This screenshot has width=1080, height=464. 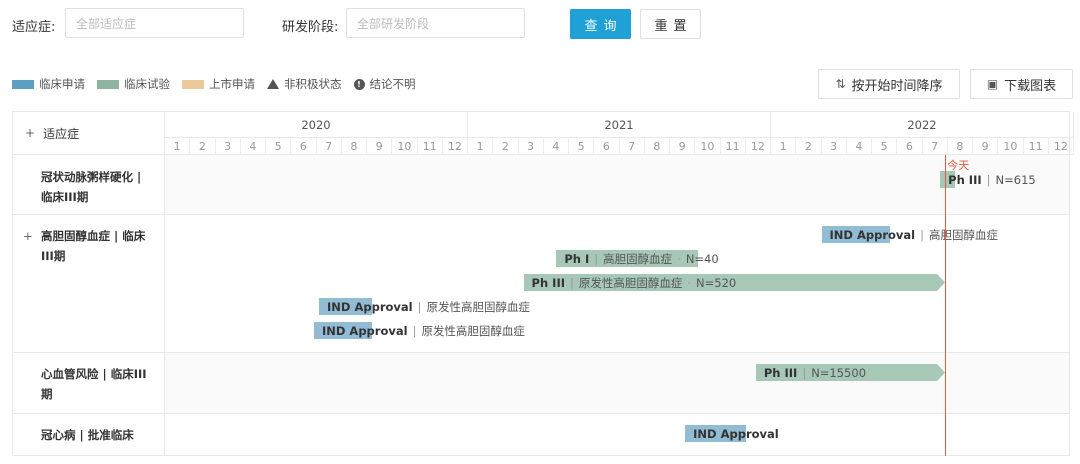 I want to click on indication-name: 冠心病 | 批准临床, so click(x=87, y=435).